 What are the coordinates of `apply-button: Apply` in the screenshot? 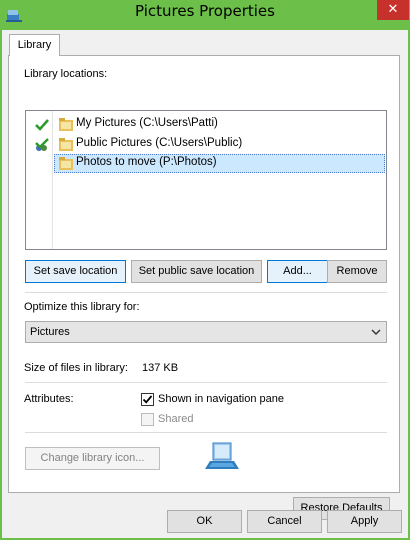 It's located at (364, 521).